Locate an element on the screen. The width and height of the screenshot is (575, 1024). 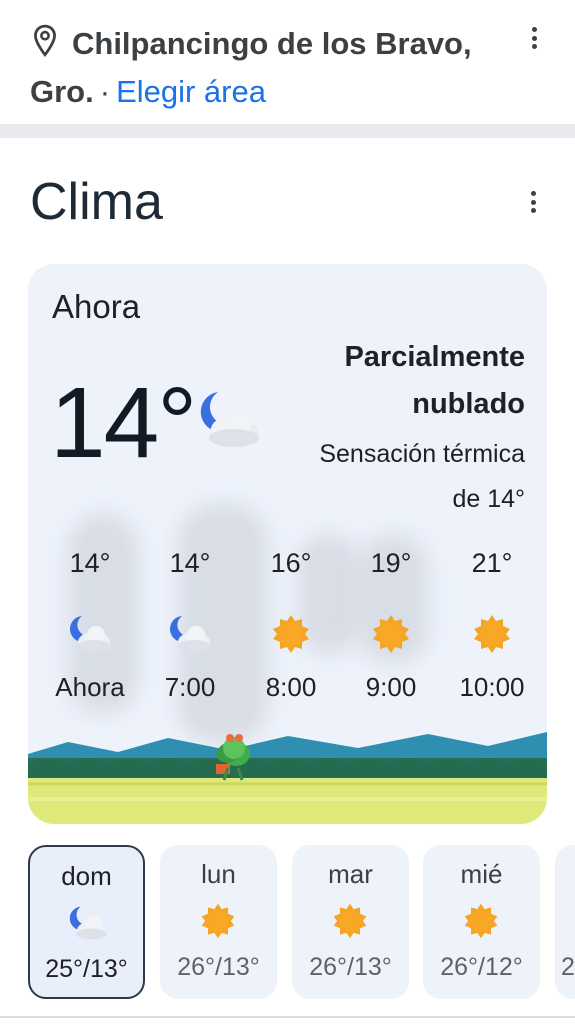
section-divider is located at coordinates (287, 131).